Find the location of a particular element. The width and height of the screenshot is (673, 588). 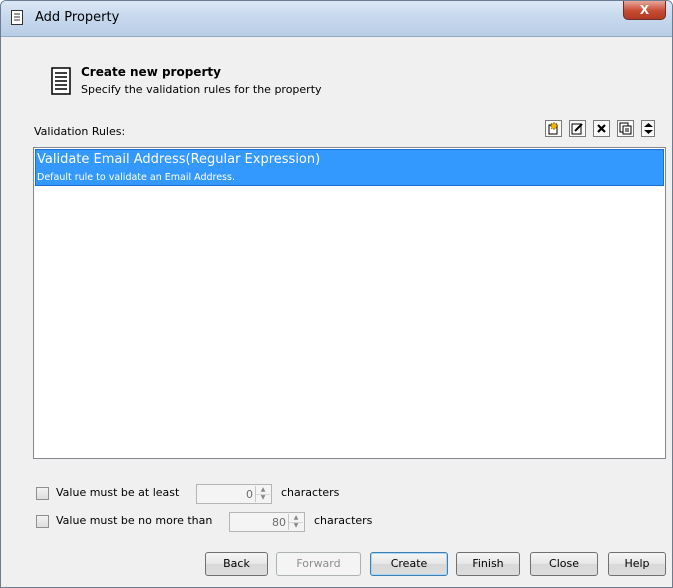

min-length-label: Value must be at least is located at coordinates (118, 492).